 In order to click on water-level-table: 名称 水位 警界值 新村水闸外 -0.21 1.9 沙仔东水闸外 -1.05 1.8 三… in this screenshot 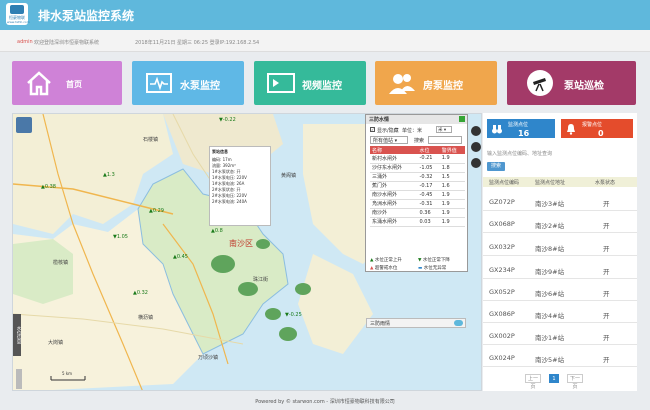, I will do `click(417, 186)`.